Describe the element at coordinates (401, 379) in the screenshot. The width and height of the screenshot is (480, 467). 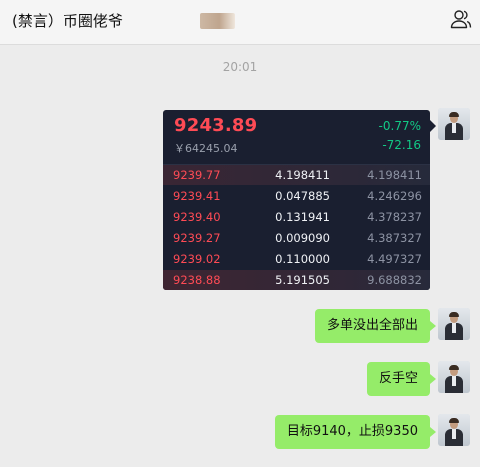
I see `message-bubble: 反手空` at that location.